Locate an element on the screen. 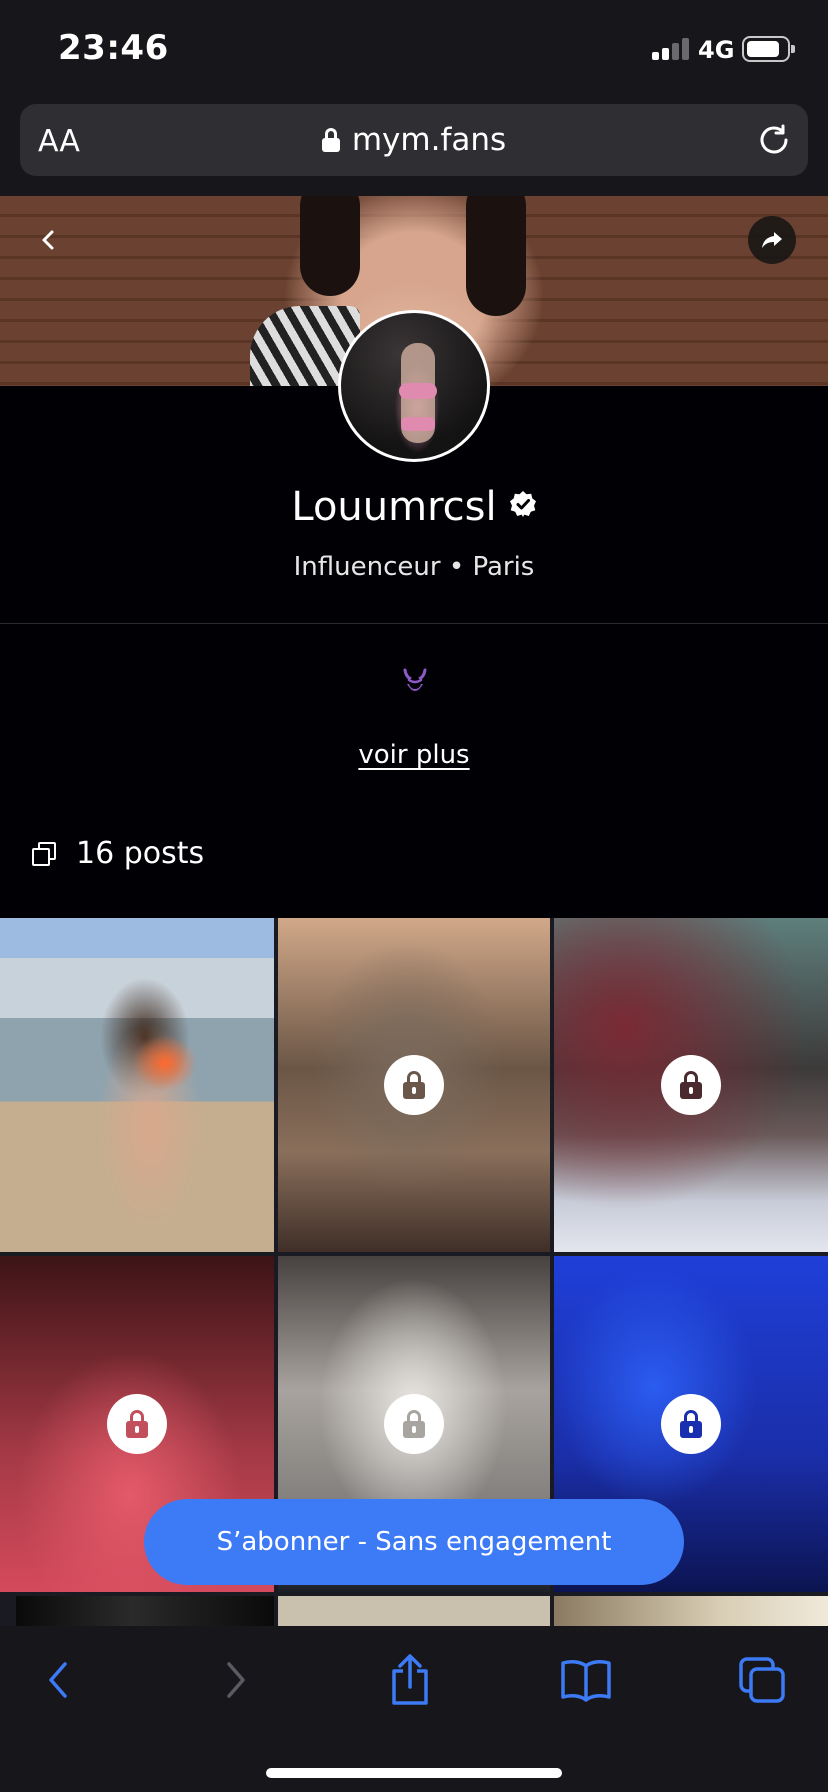  gallery-icon is located at coordinates (44, 853).